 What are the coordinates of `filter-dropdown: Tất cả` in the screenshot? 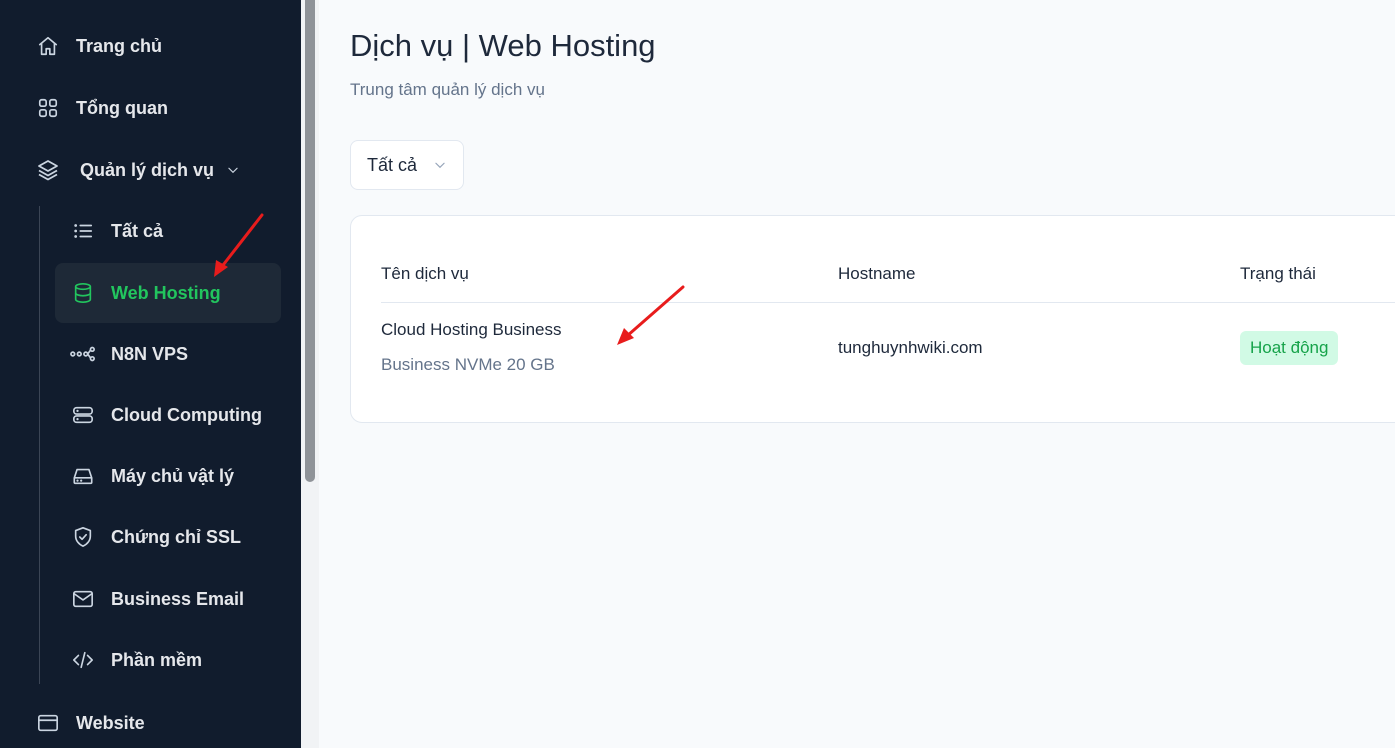 It's located at (407, 165).